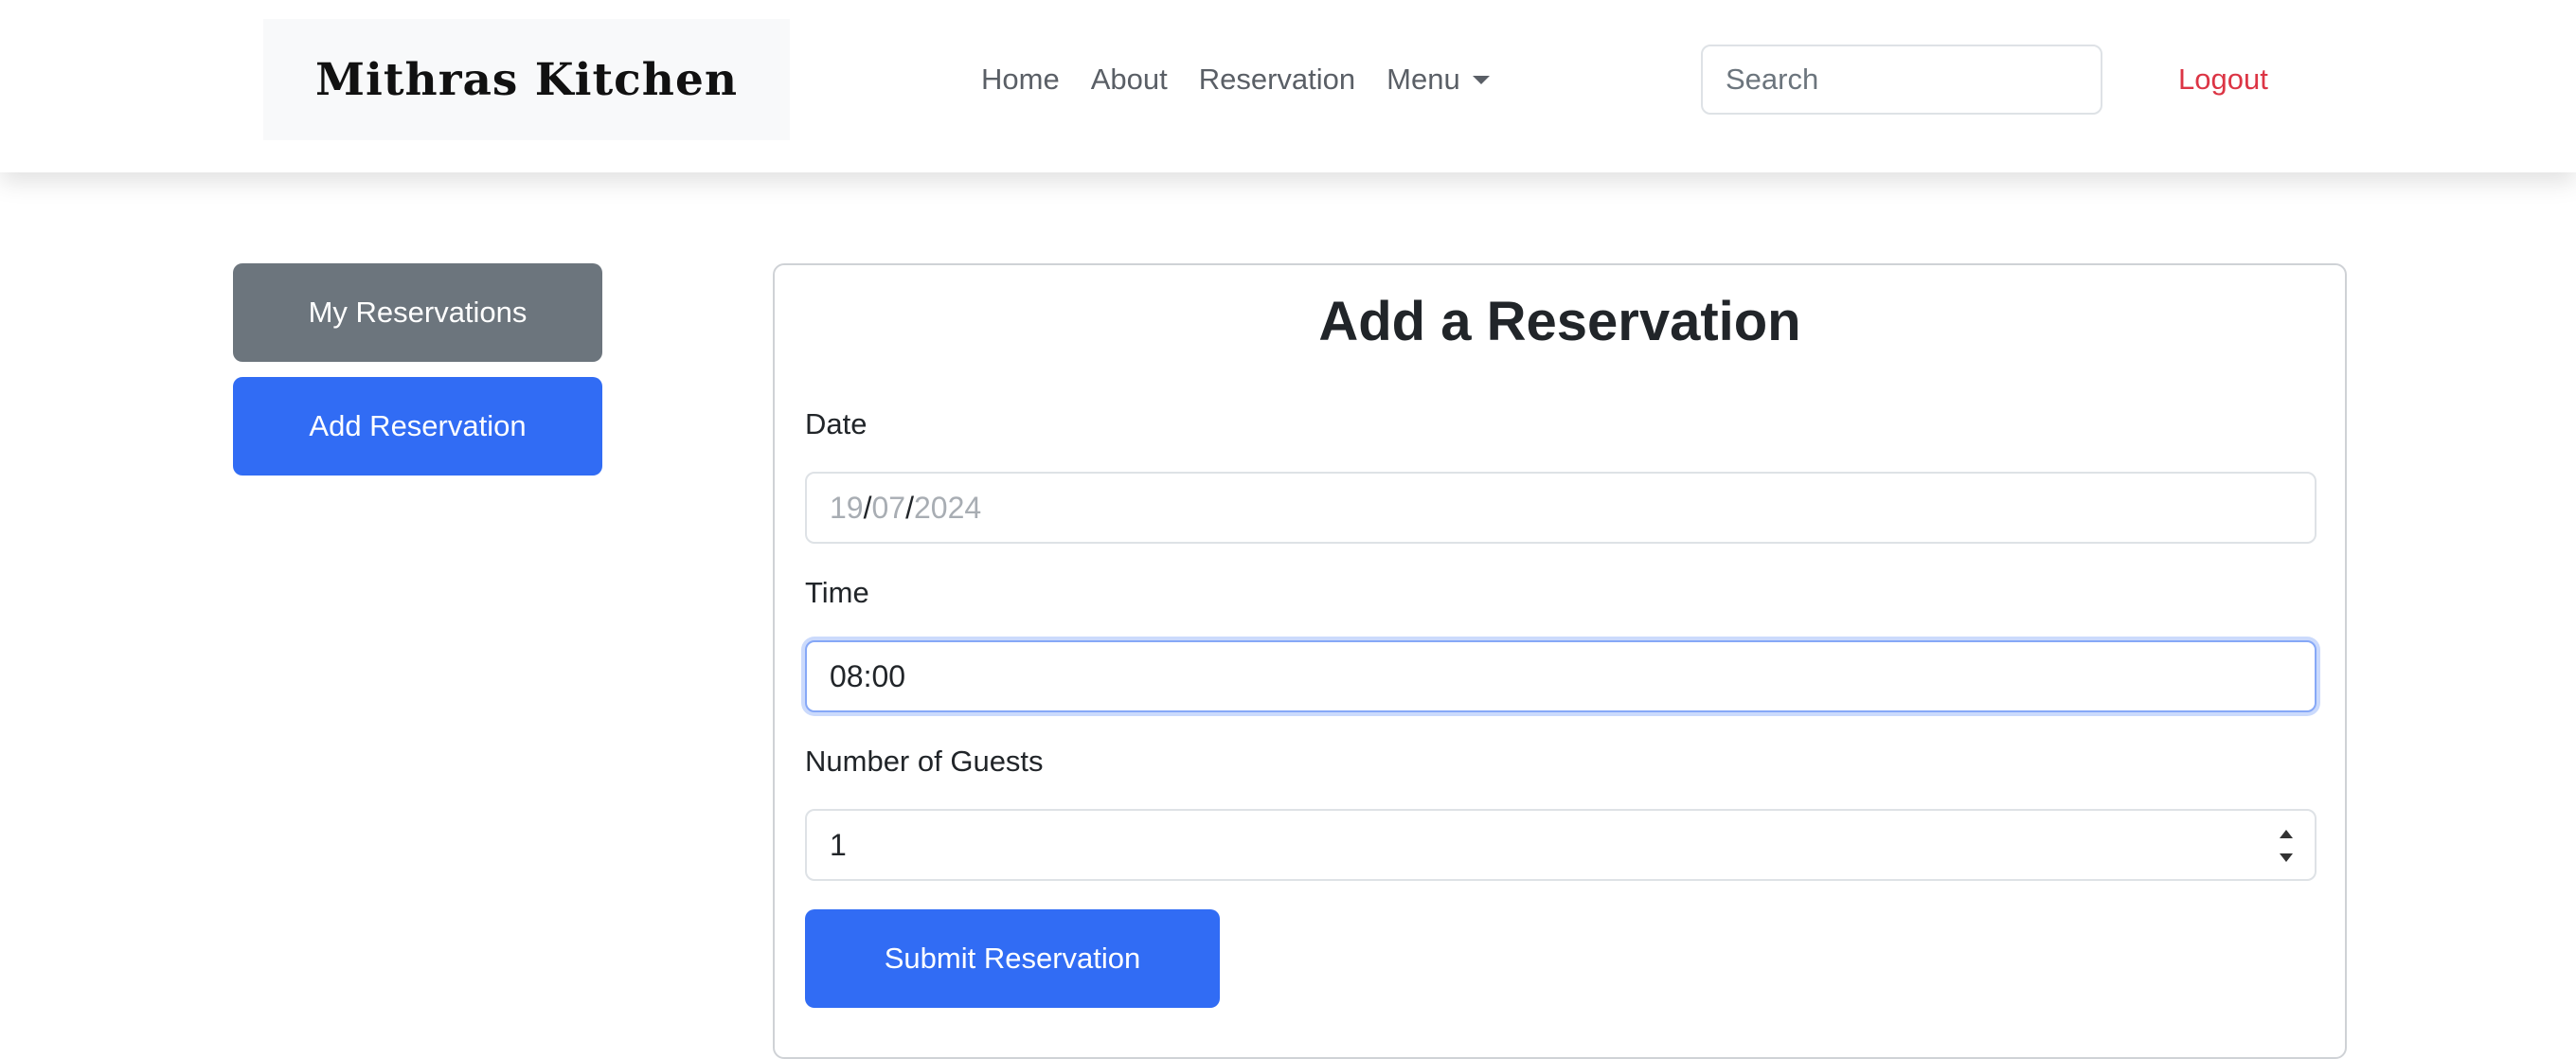 This screenshot has height=1059, width=2576. Describe the element at coordinates (1901, 80) in the screenshot. I see `search-input` at that location.